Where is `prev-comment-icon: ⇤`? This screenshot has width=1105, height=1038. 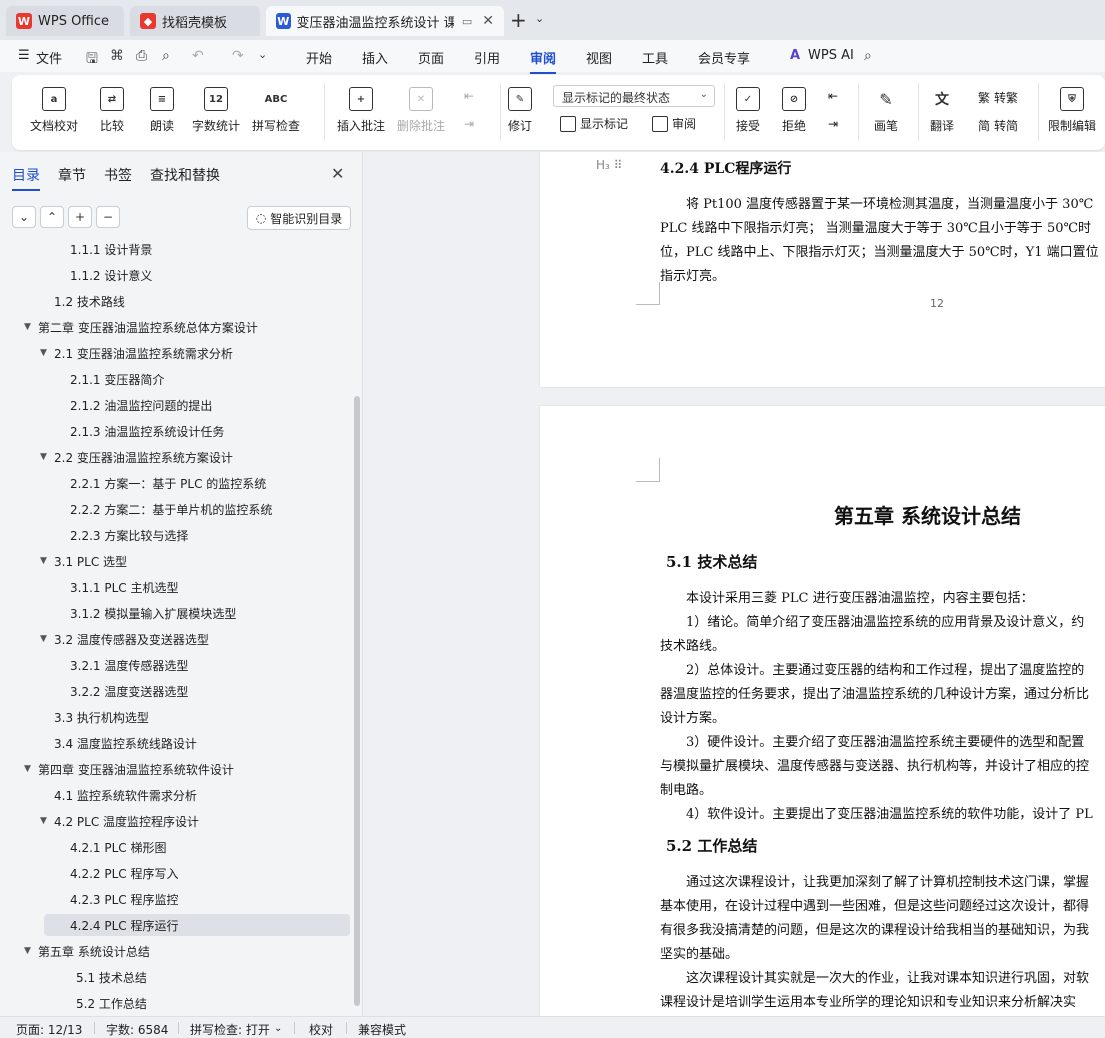
prev-comment-icon: ⇤ is located at coordinates (469, 96).